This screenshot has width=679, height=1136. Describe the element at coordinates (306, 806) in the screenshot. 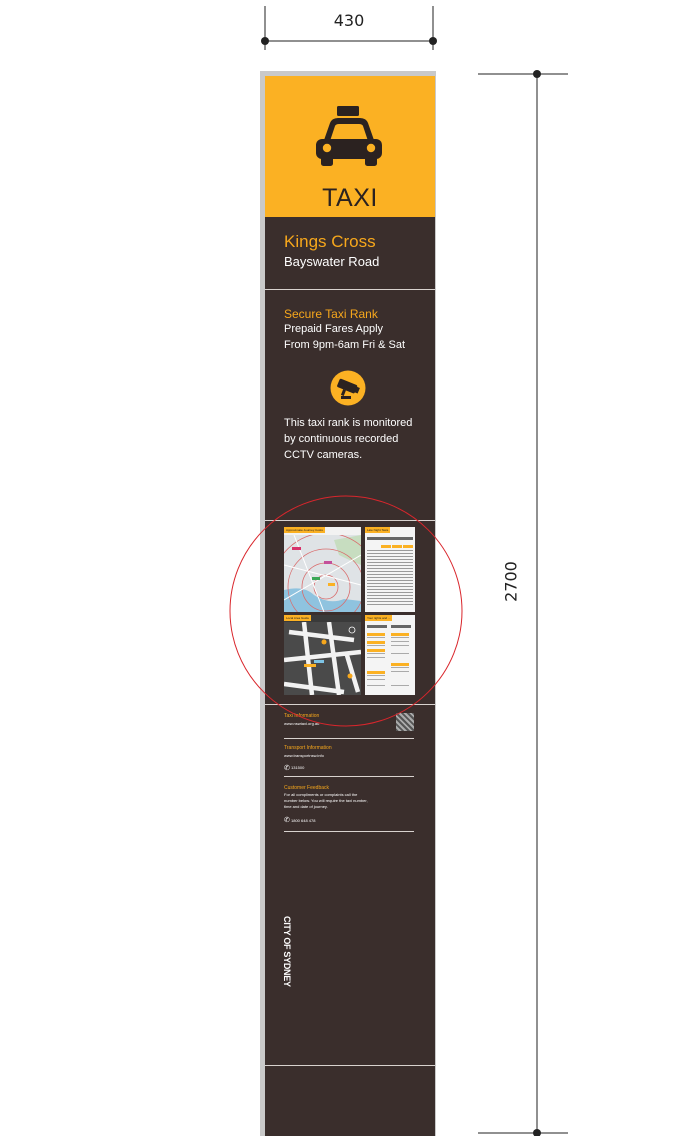

I see `feedback-line-3: time and date of journey.` at that location.